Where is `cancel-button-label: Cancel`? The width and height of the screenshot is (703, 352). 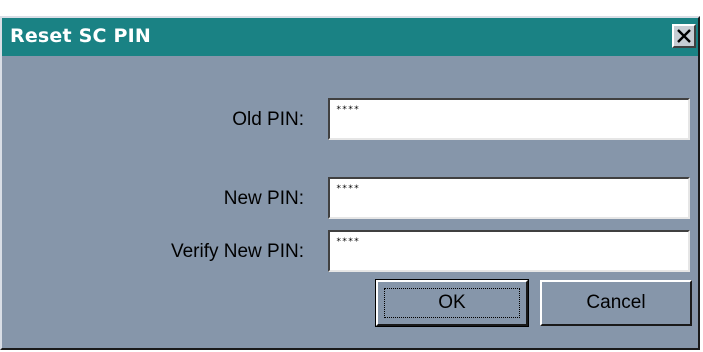 cancel-button-label: Cancel is located at coordinates (616, 302).